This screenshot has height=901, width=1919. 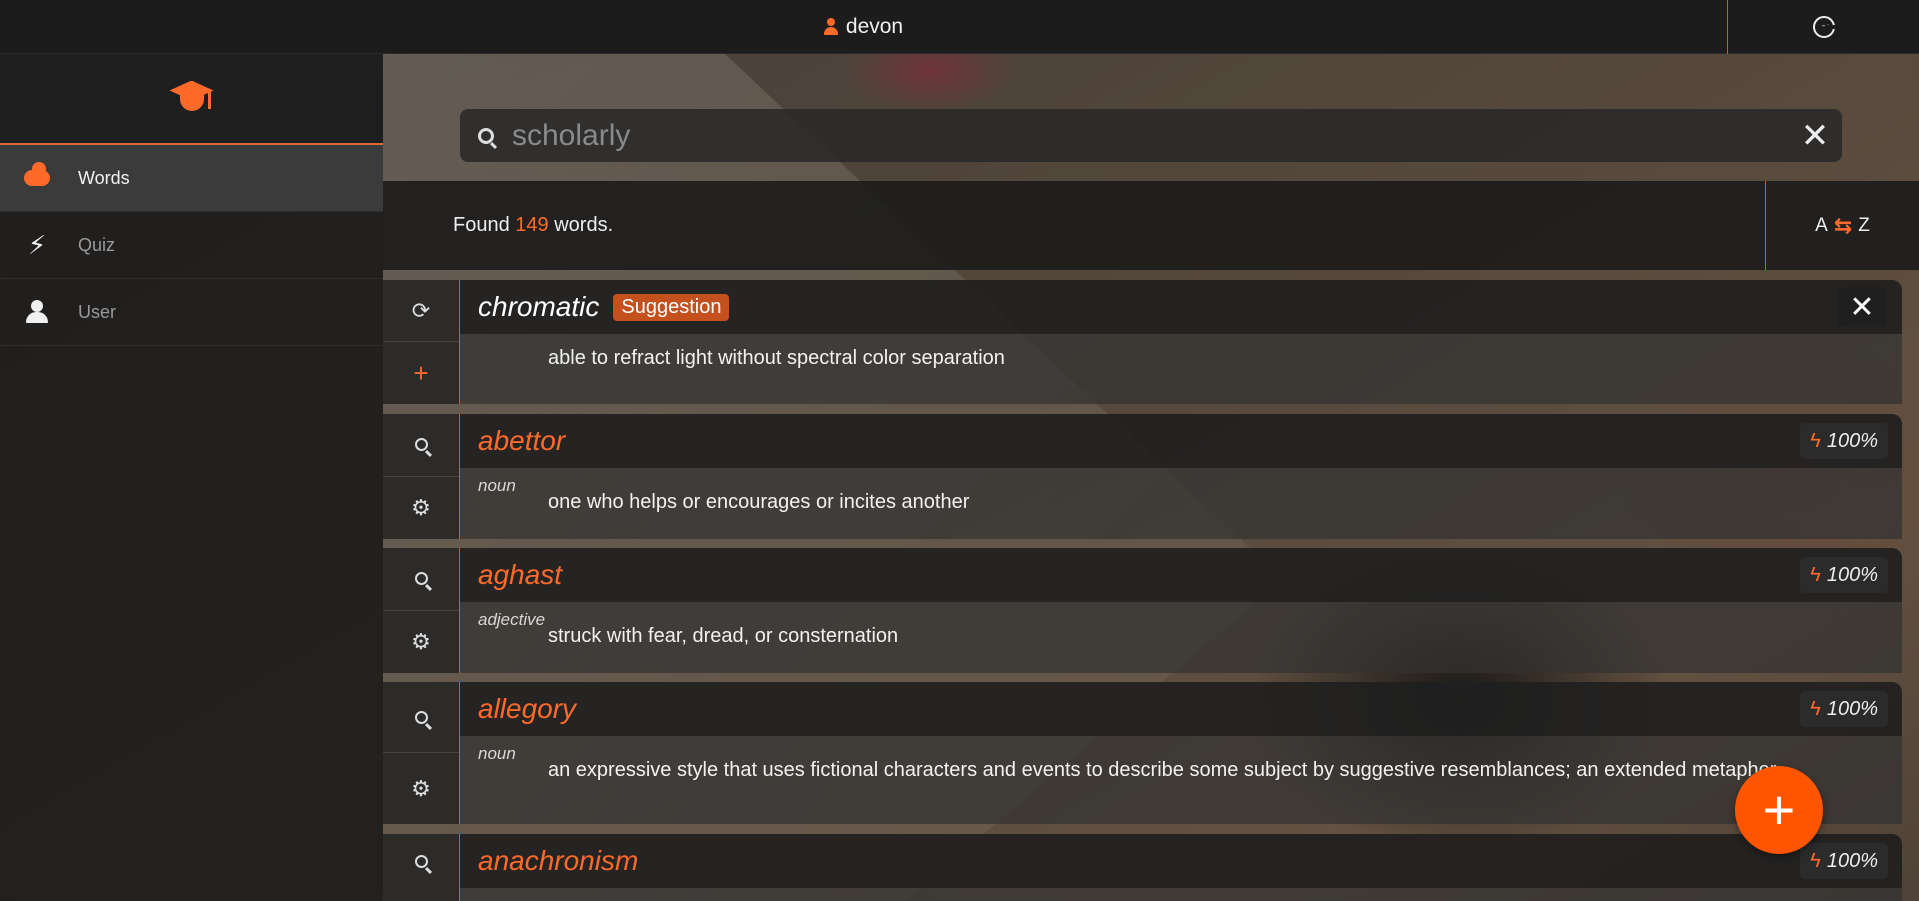 I want to click on refresh-icon: ⟳, so click(x=421, y=310).